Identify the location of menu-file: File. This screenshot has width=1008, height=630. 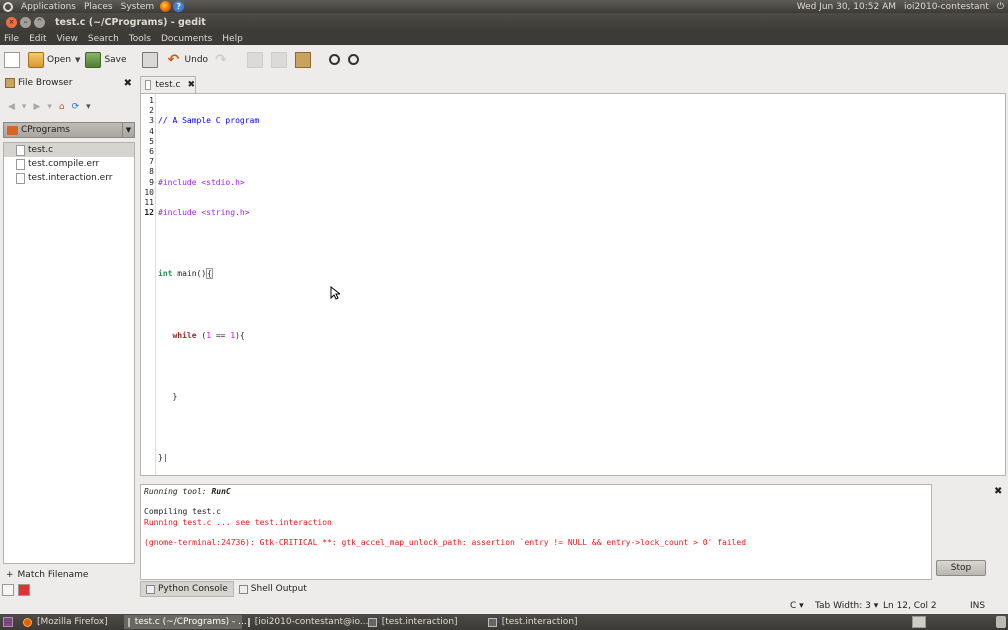
(12, 39).